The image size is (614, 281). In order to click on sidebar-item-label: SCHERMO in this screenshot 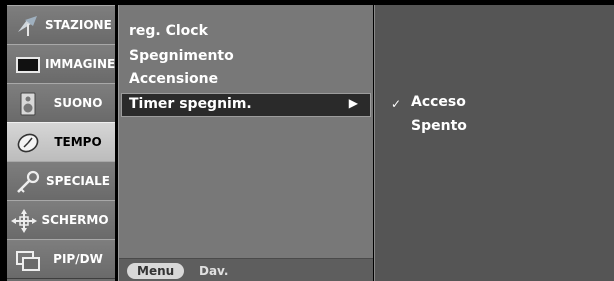, I will do `click(75, 220)`.